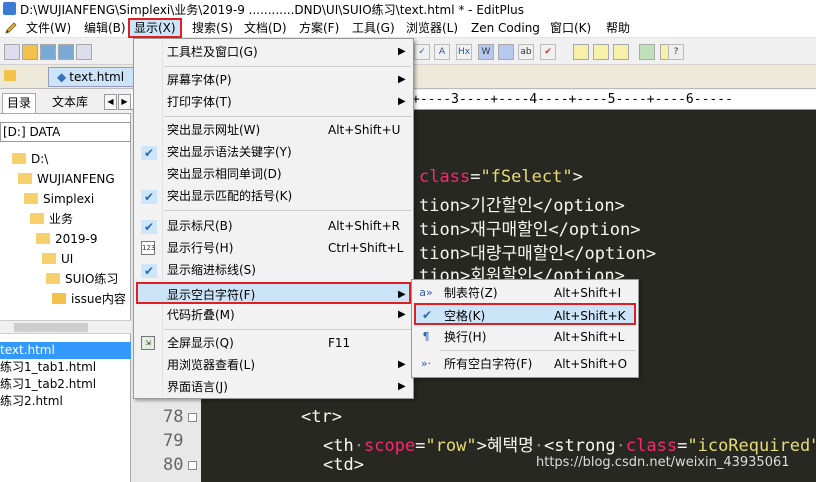 This screenshot has height=482, width=816. What do you see at coordinates (319, 28) in the screenshot?
I see `menu-project: 方案(F)` at bounding box center [319, 28].